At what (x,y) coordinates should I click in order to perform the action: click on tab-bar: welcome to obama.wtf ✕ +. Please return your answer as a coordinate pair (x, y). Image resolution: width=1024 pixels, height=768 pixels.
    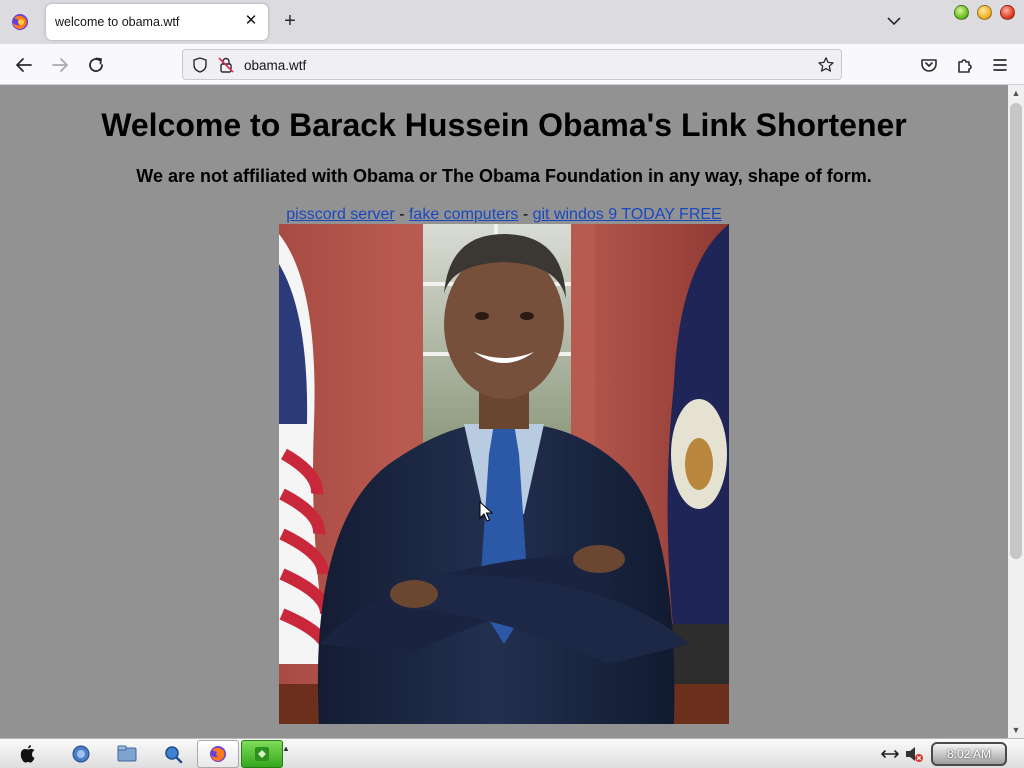
    Looking at the image, I should click on (512, 22).